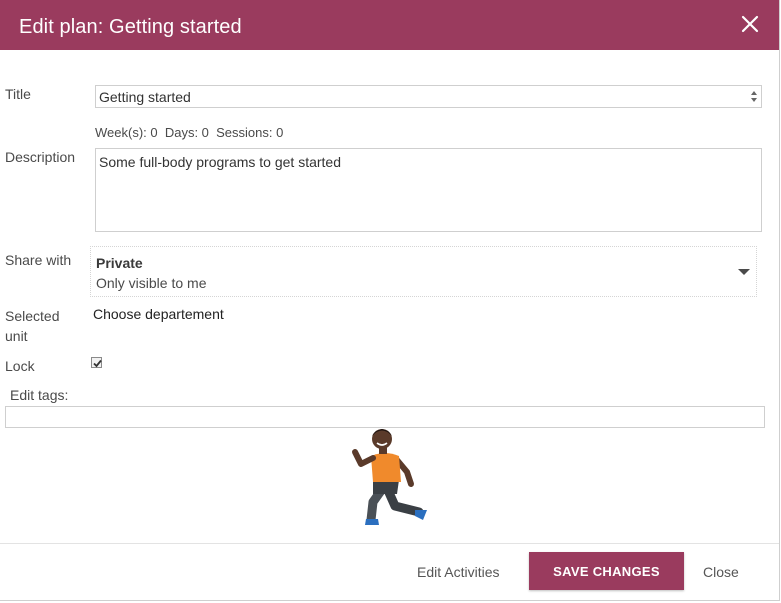 The image size is (781, 603). I want to click on description-value: Some full-body programs to get started, so click(220, 162).